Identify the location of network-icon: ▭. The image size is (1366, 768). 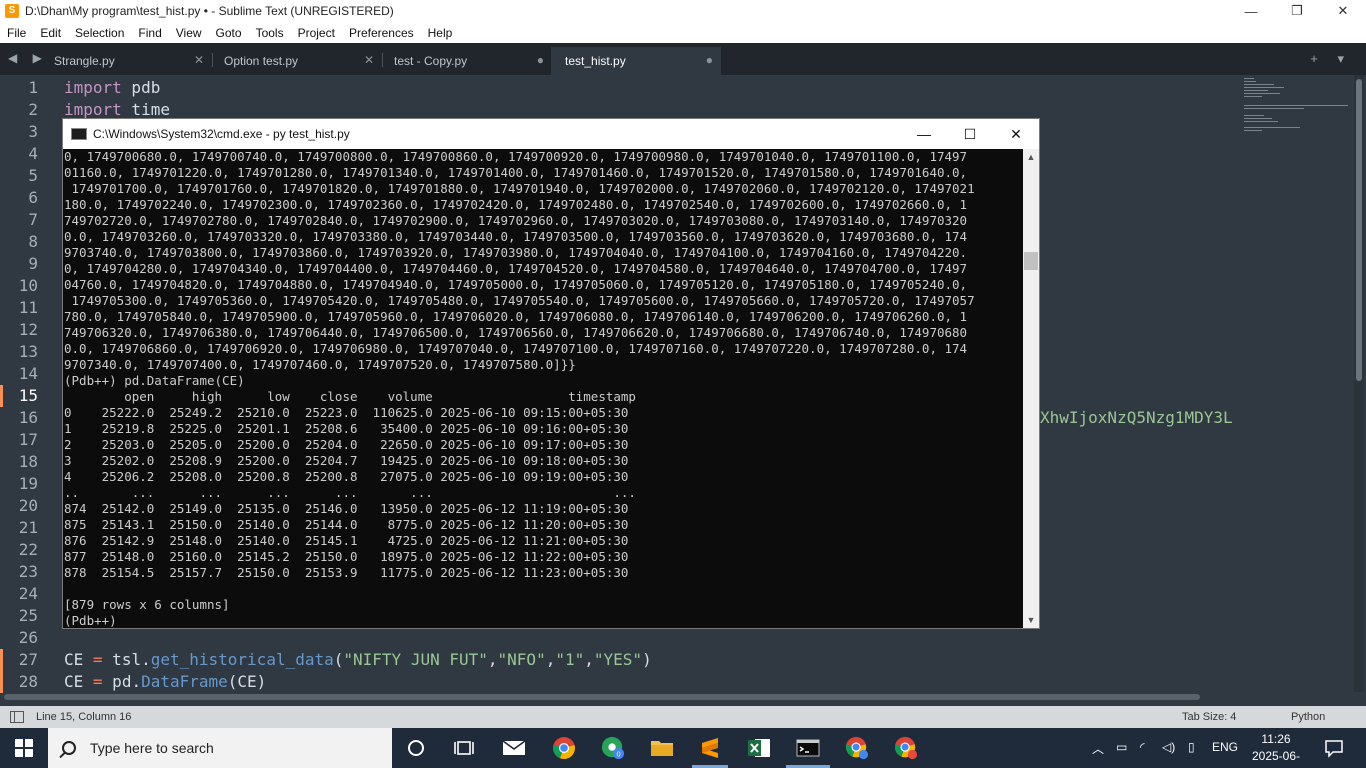
(1121, 747).